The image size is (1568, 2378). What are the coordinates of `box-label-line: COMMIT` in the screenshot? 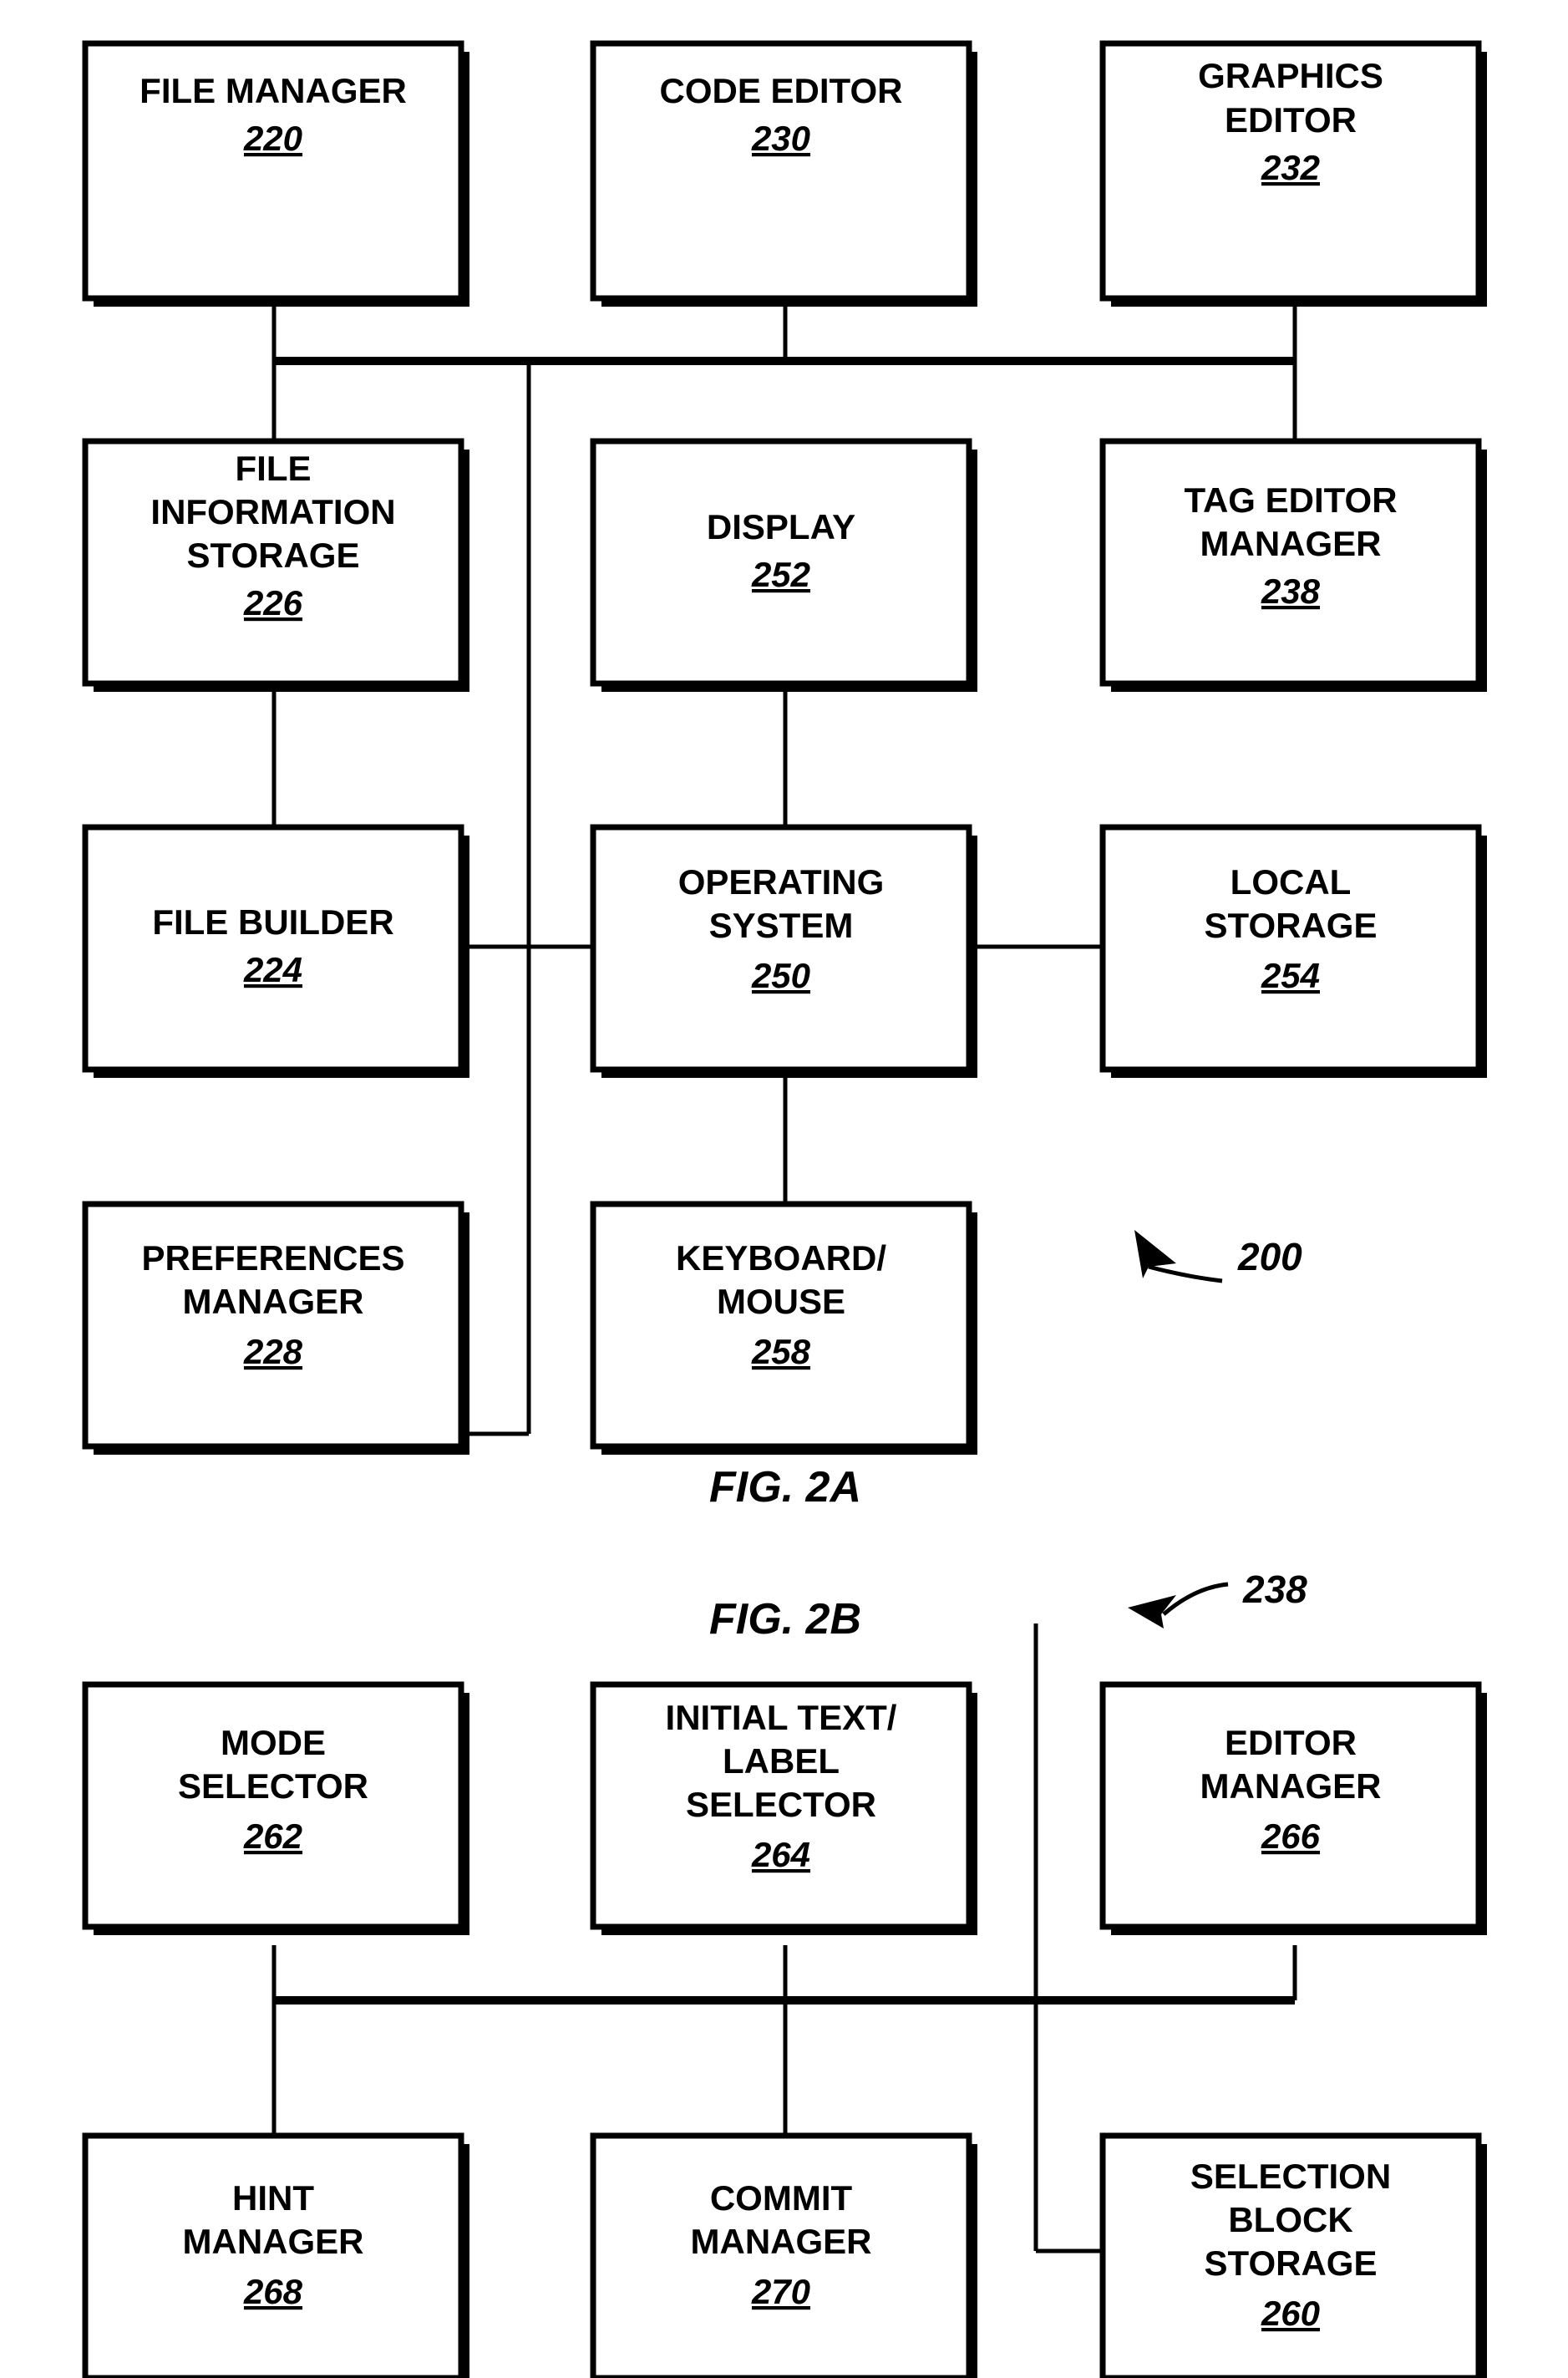 It's located at (781, 2198).